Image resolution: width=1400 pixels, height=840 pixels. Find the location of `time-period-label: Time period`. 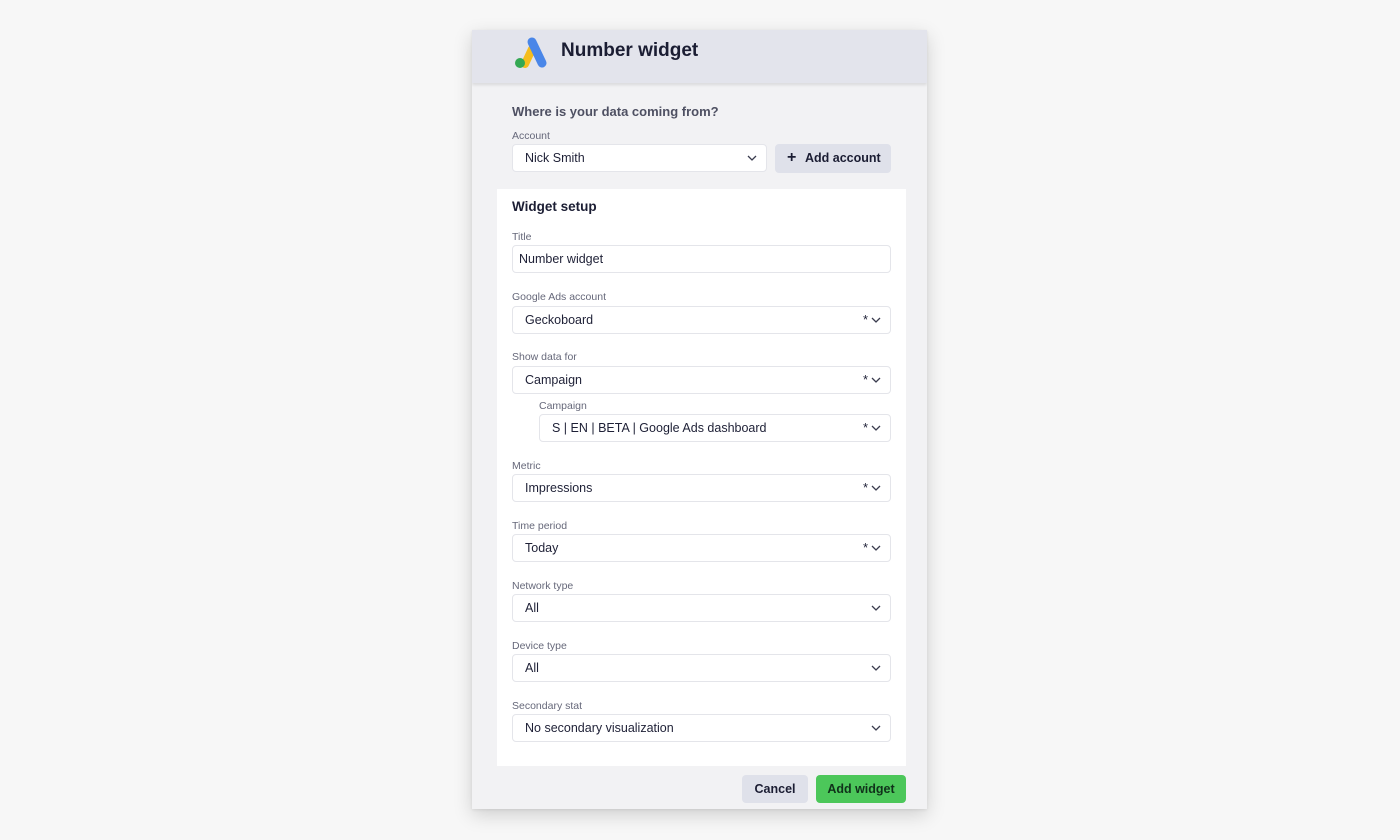

time-period-label: Time period is located at coordinates (540, 526).